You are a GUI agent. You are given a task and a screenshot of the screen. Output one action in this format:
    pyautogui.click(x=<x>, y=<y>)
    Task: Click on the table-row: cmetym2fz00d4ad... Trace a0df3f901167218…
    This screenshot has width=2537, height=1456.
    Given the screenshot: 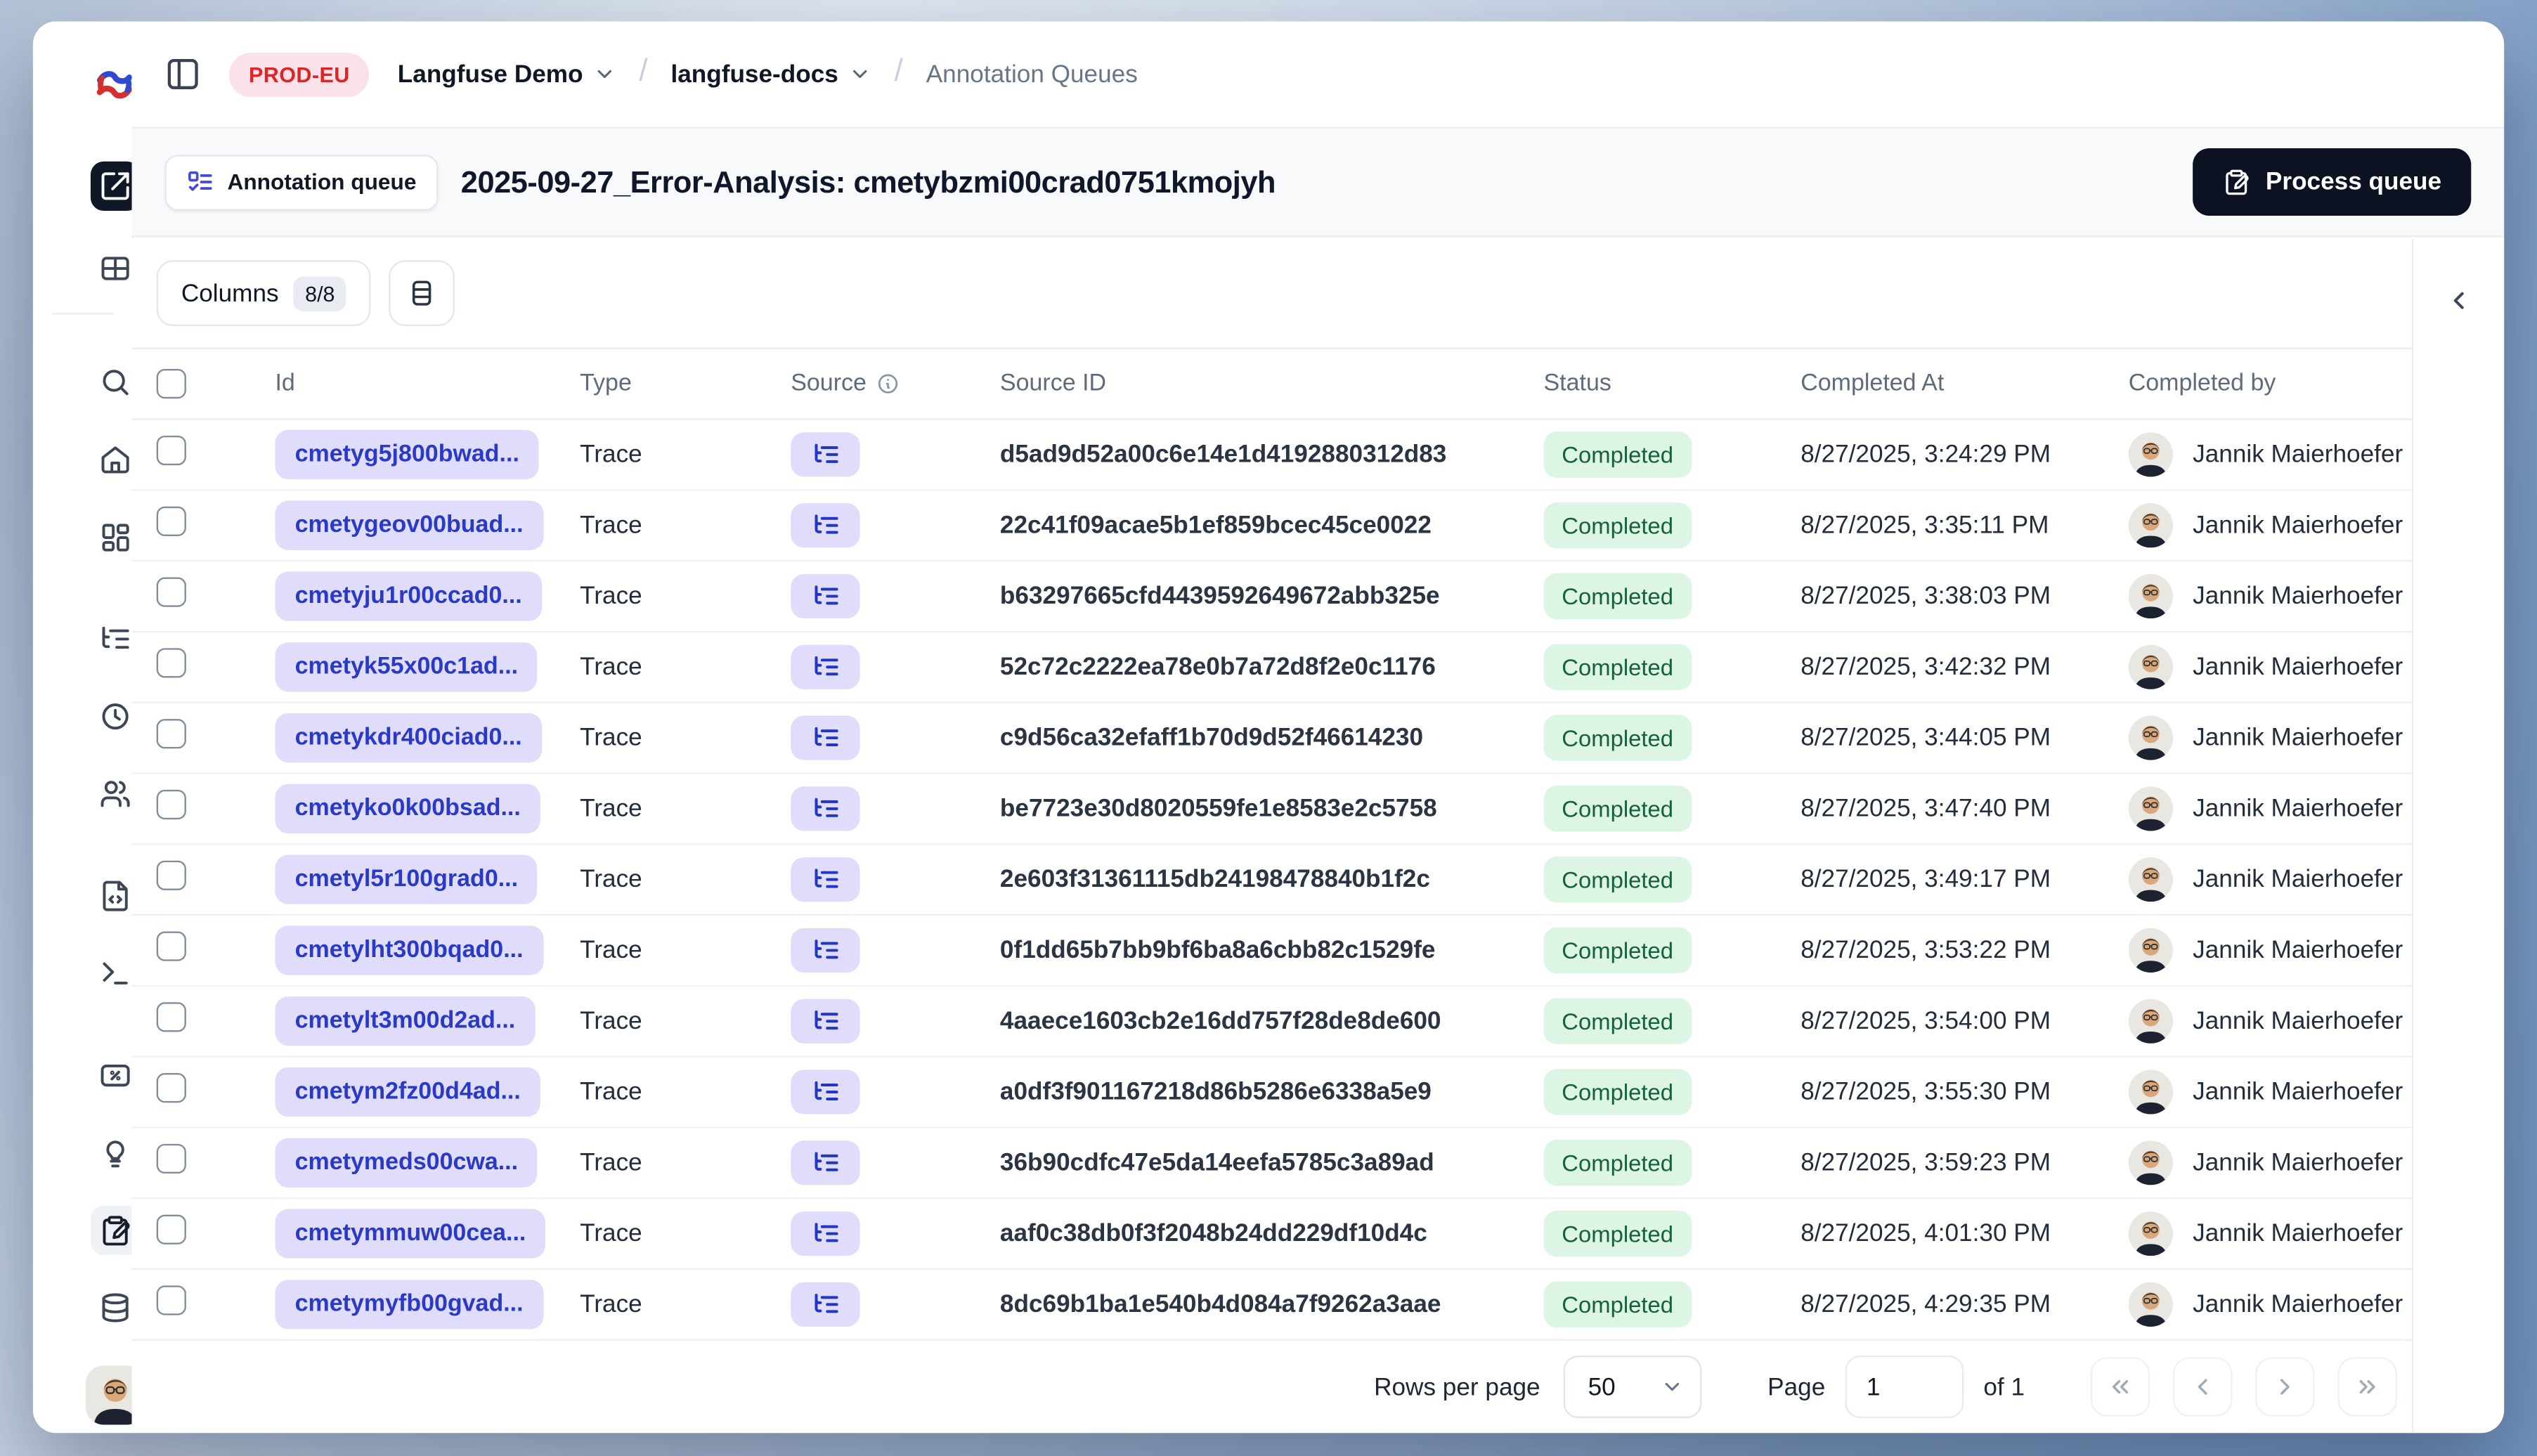 What is the action you would take?
    pyautogui.click(x=1273, y=1094)
    